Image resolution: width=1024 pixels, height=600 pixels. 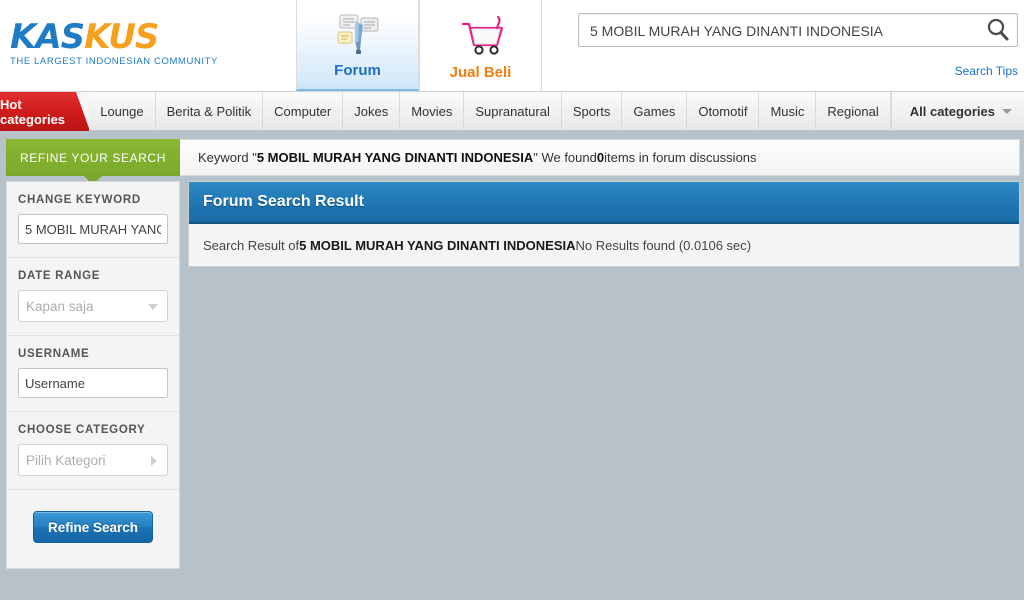 What do you see at coordinates (82, 430) in the screenshot?
I see `choose-category-label: CHOOSE CATEGORY` at bounding box center [82, 430].